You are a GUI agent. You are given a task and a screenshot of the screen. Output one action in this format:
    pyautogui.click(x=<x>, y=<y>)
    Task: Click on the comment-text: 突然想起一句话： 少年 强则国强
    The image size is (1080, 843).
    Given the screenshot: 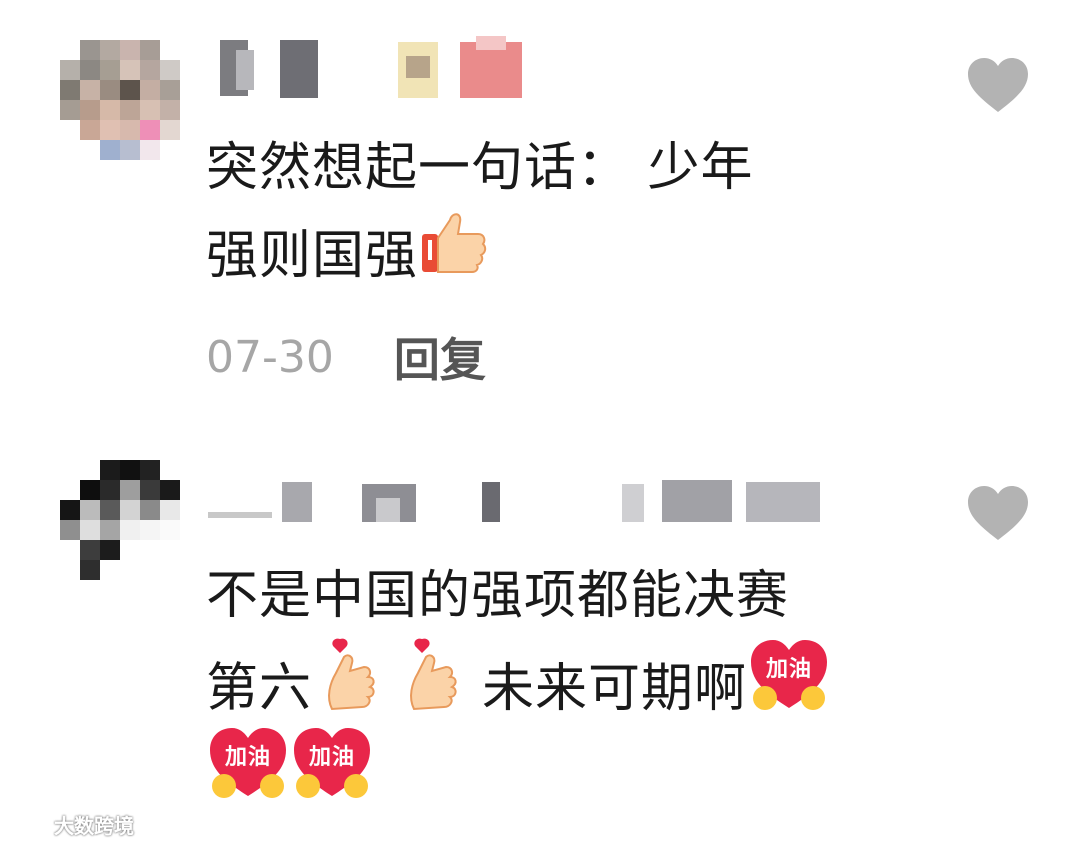 What is the action you would take?
    pyautogui.click(x=566, y=212)
    